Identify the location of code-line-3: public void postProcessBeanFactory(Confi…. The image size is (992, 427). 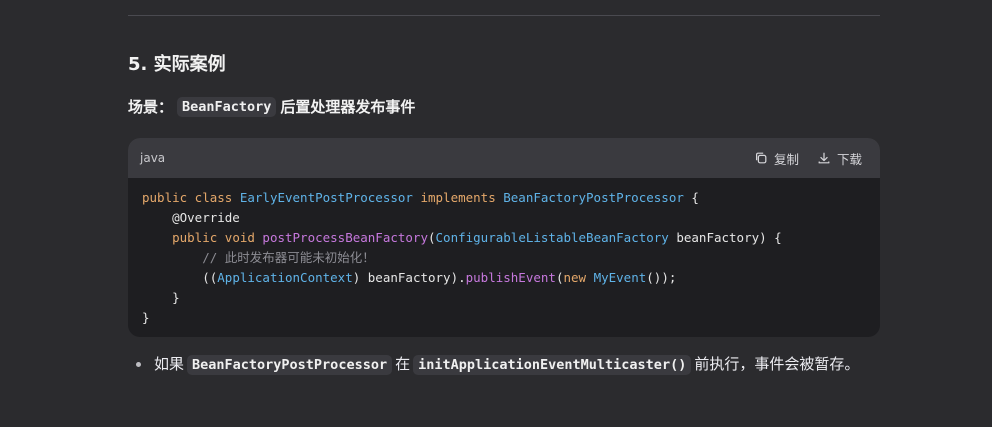
(477, 237).